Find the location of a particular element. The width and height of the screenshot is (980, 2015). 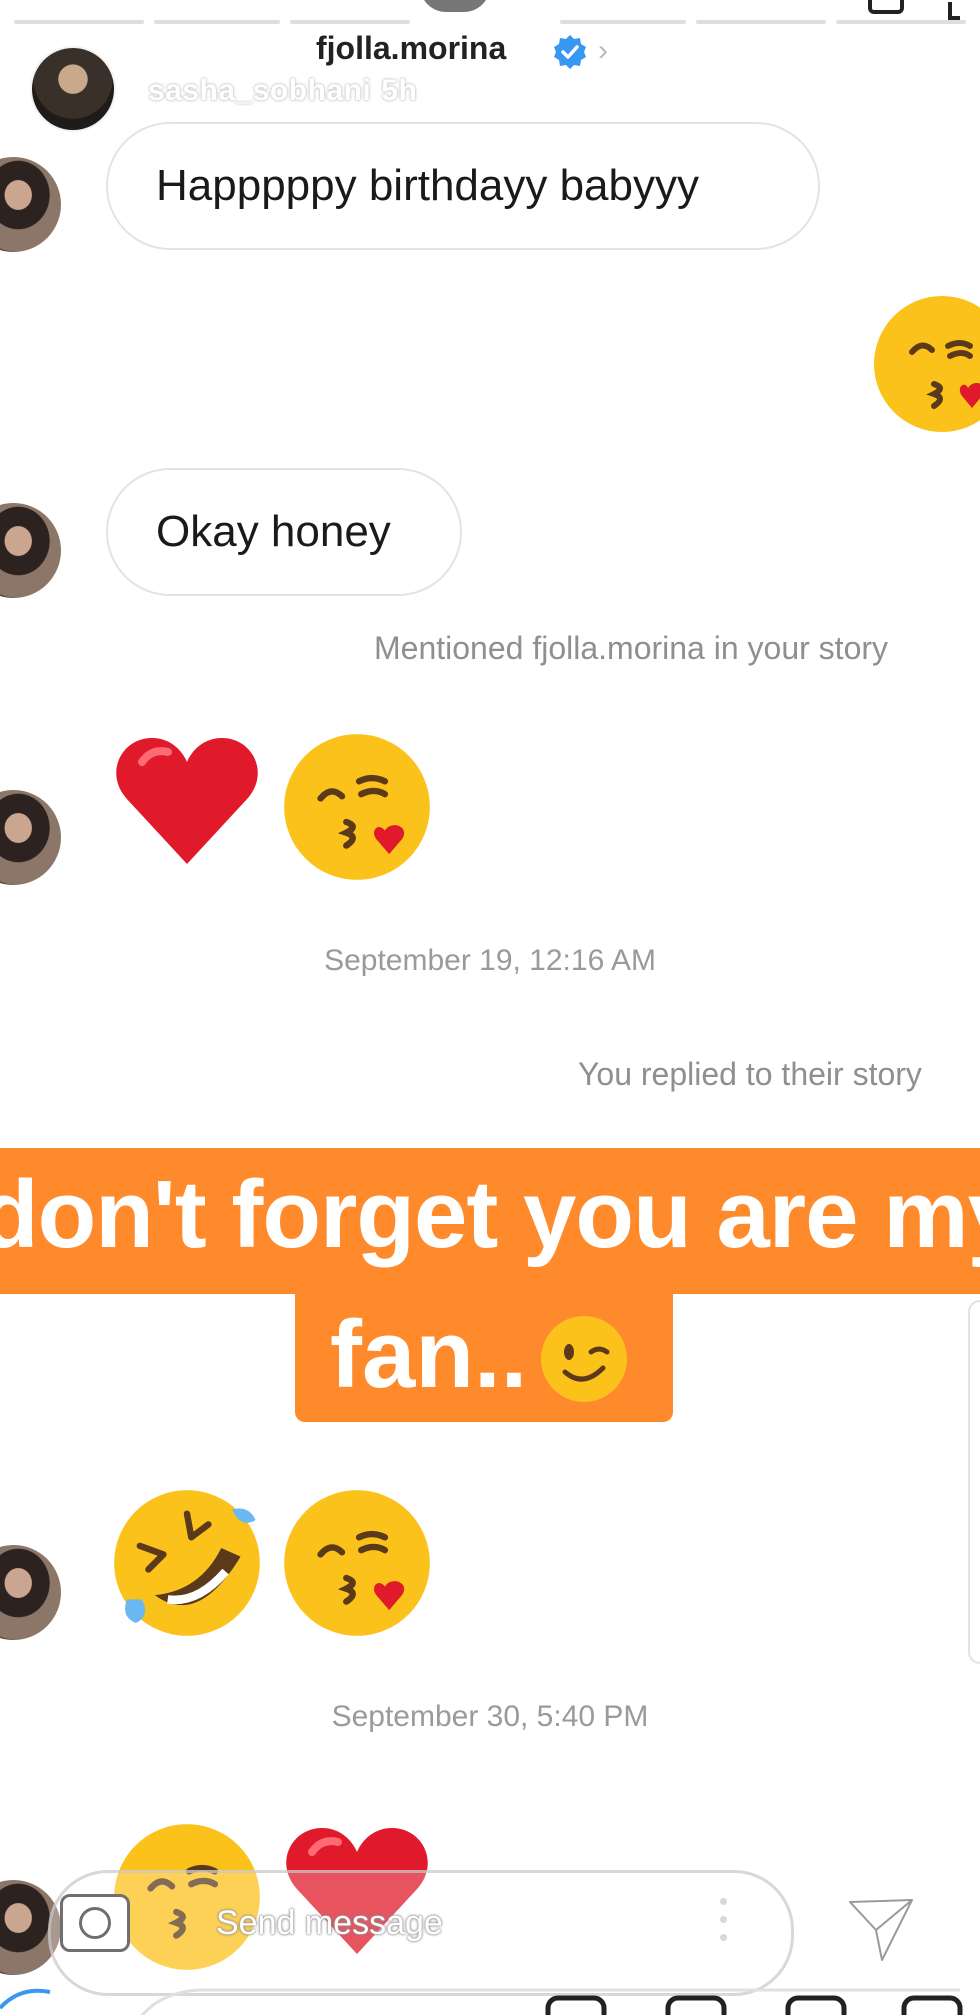

story-author-line: sasha_sobhani 5h is located at coordinates (282, 91).